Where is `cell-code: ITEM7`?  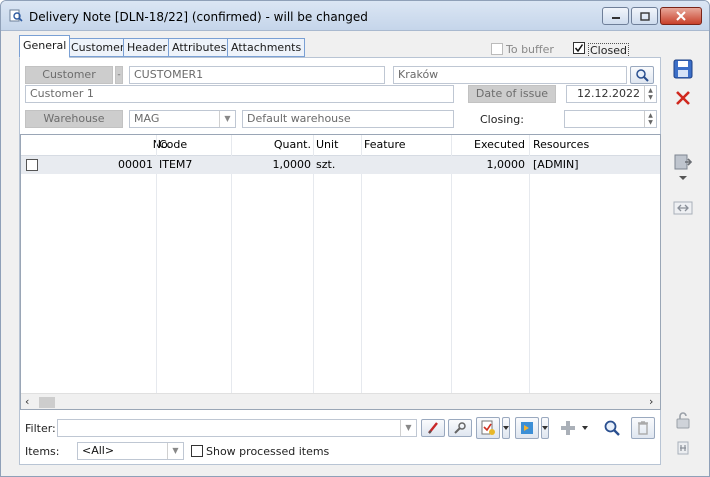 cell-code: ITEM7 is located at coordinates (176, 164).